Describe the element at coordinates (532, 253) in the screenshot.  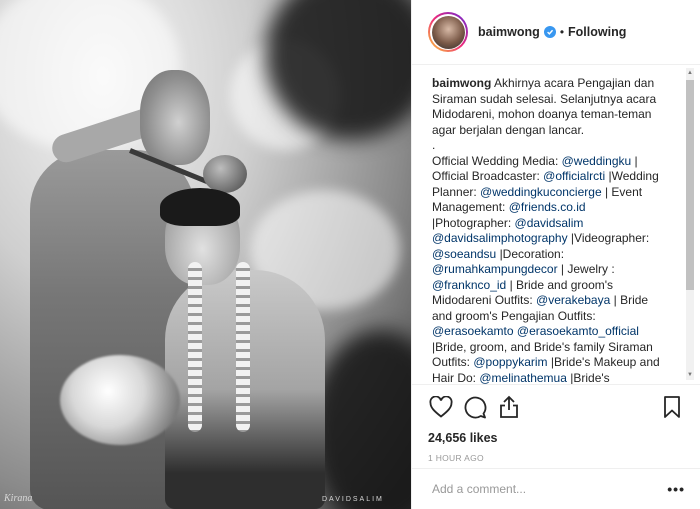
I see `caption-text: |Decoration:` at that location.